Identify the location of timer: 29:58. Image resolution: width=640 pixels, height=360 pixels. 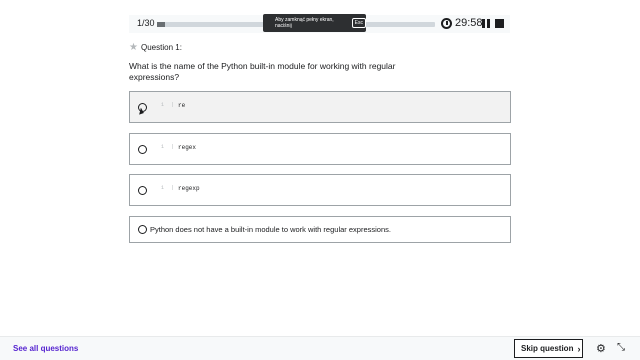
(469, 23).